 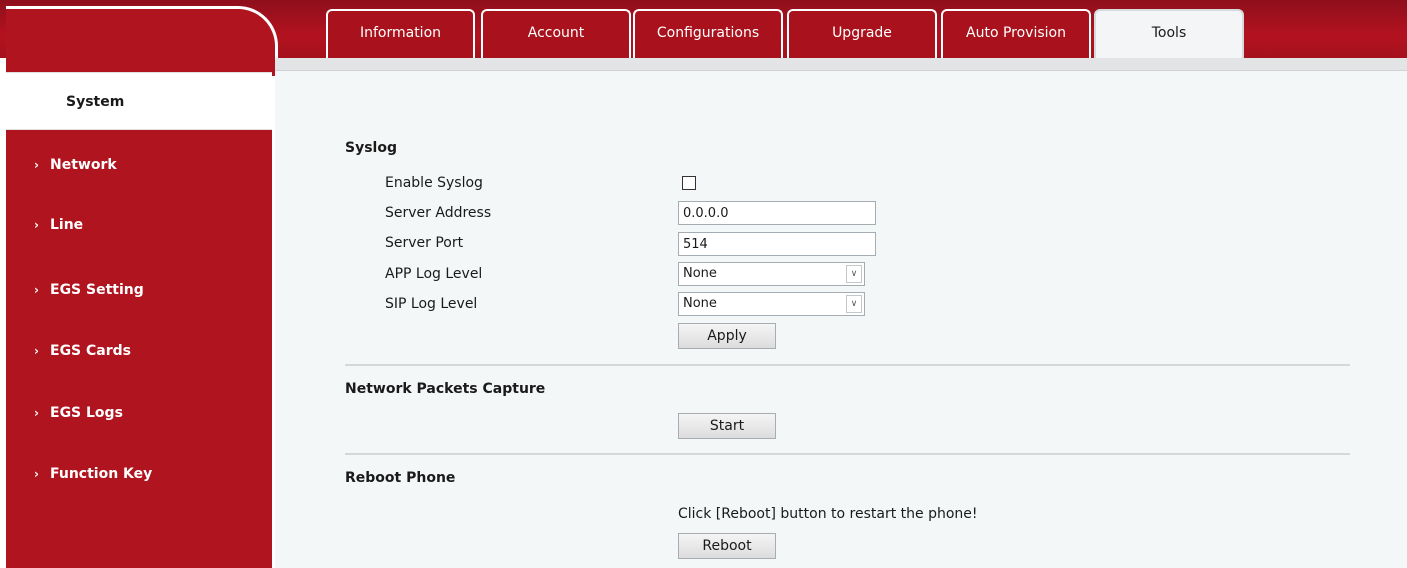 What do you see at coordinates (862, 33) in the screenshot?
I see `tab-upgrade: Upgrade` at bounding box center [862, 33].